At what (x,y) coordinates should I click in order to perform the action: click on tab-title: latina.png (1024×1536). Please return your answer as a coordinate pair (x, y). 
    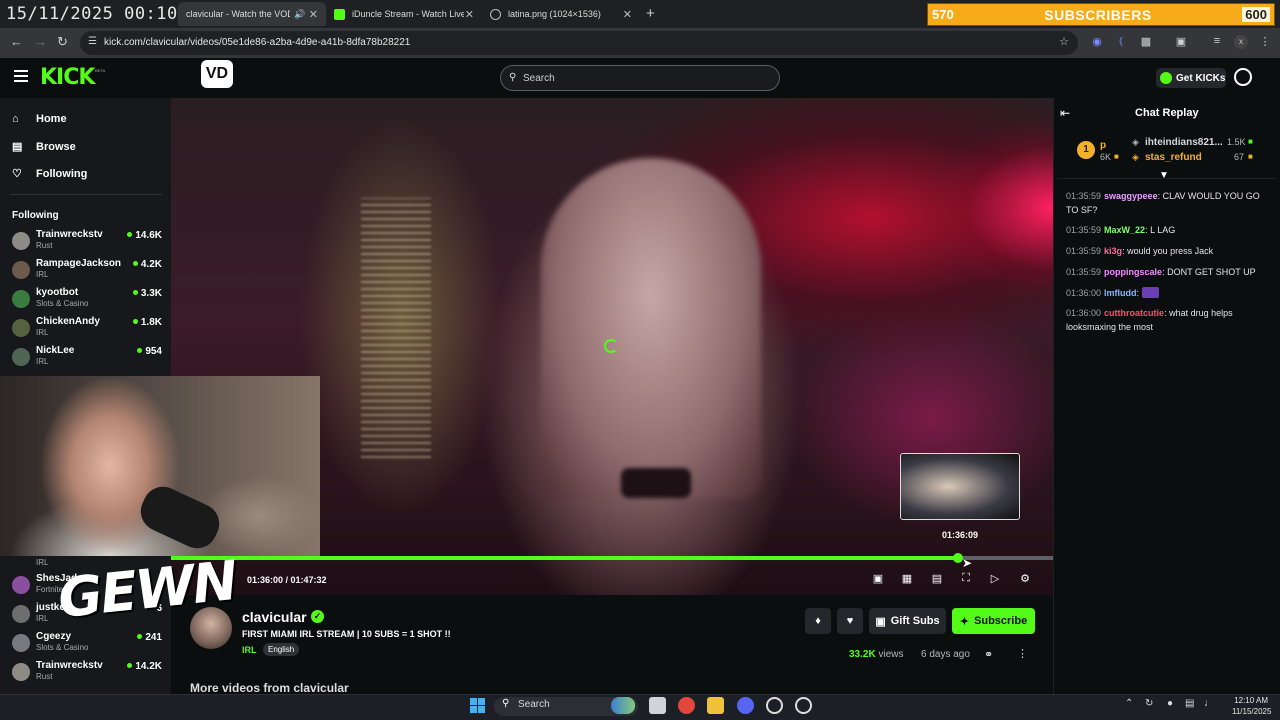
    Looking at the image, I should click on (554, 14).